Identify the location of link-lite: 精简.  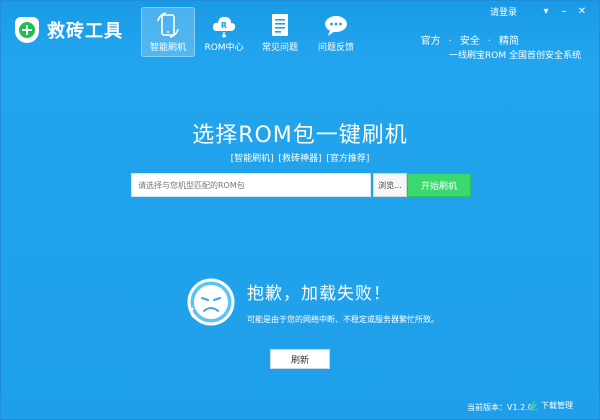
(509, 41).